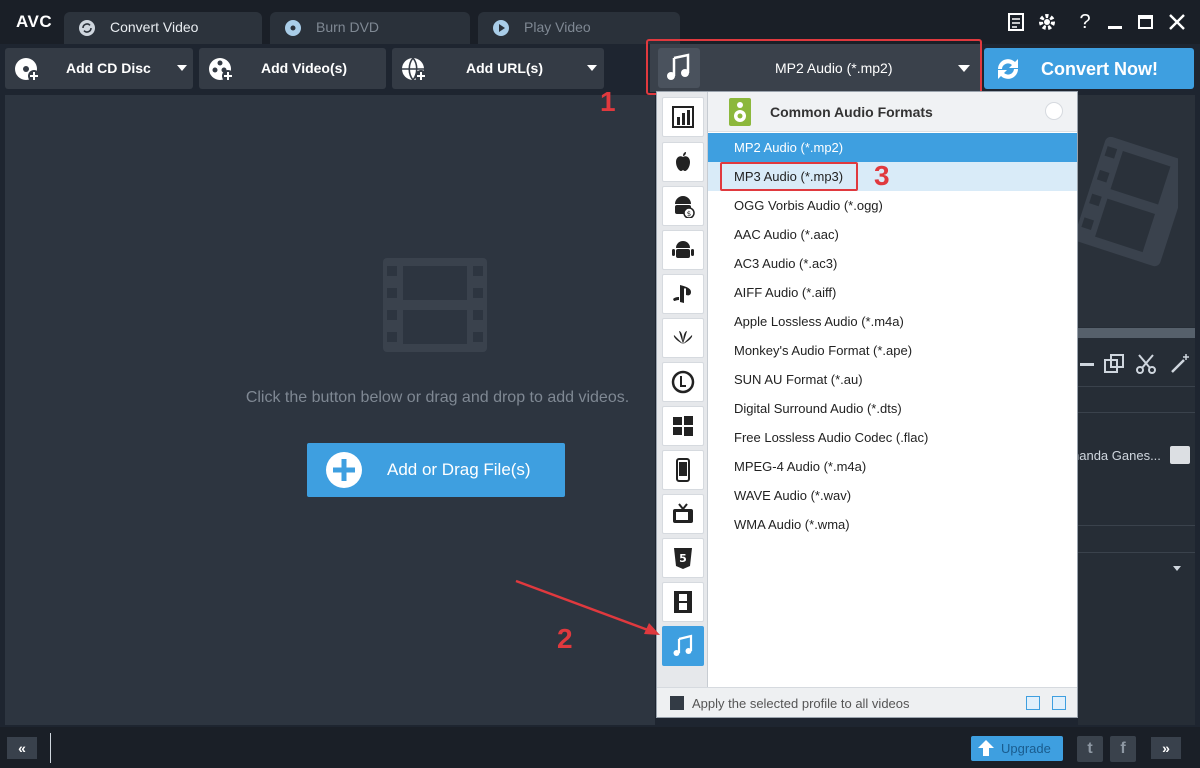 Image resolution: width=1200 pixels, height=768 pixels. I want to click on apply-all-label: Apply the selected profile to all videos, so click(801, 703).